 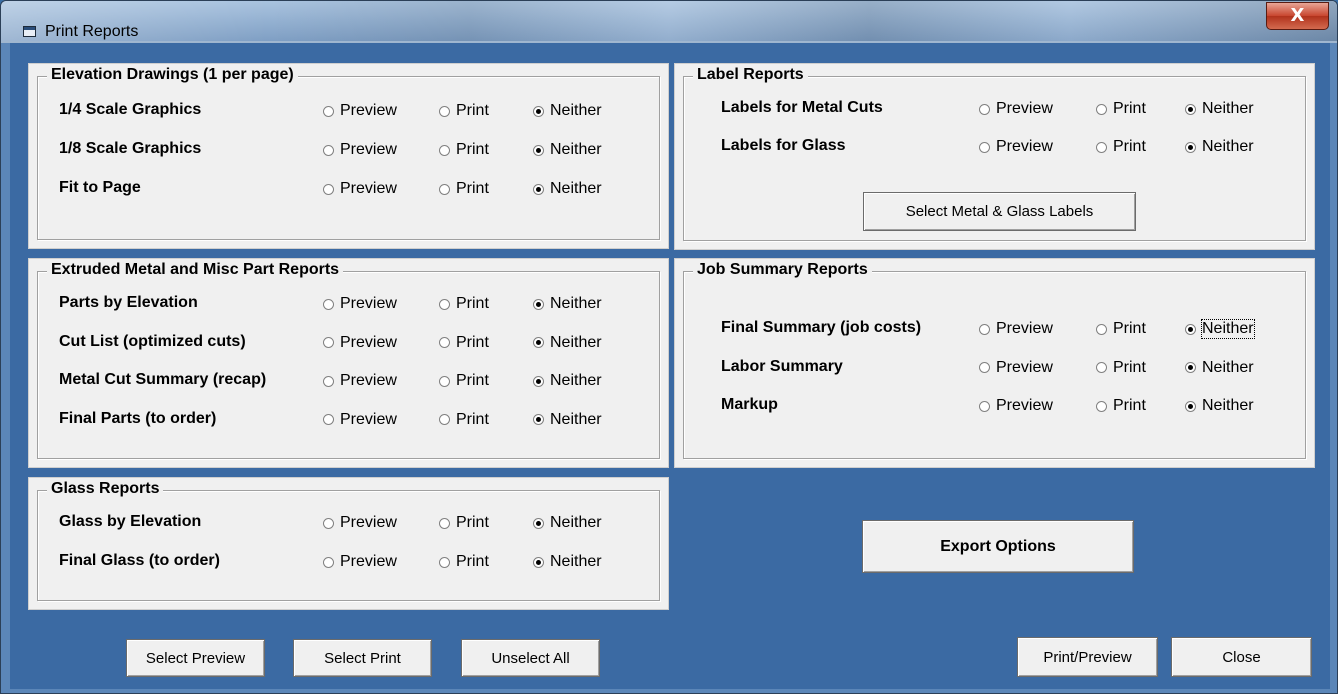 I want to click on select-print-button: Select Print, so click(x=362, y=658).